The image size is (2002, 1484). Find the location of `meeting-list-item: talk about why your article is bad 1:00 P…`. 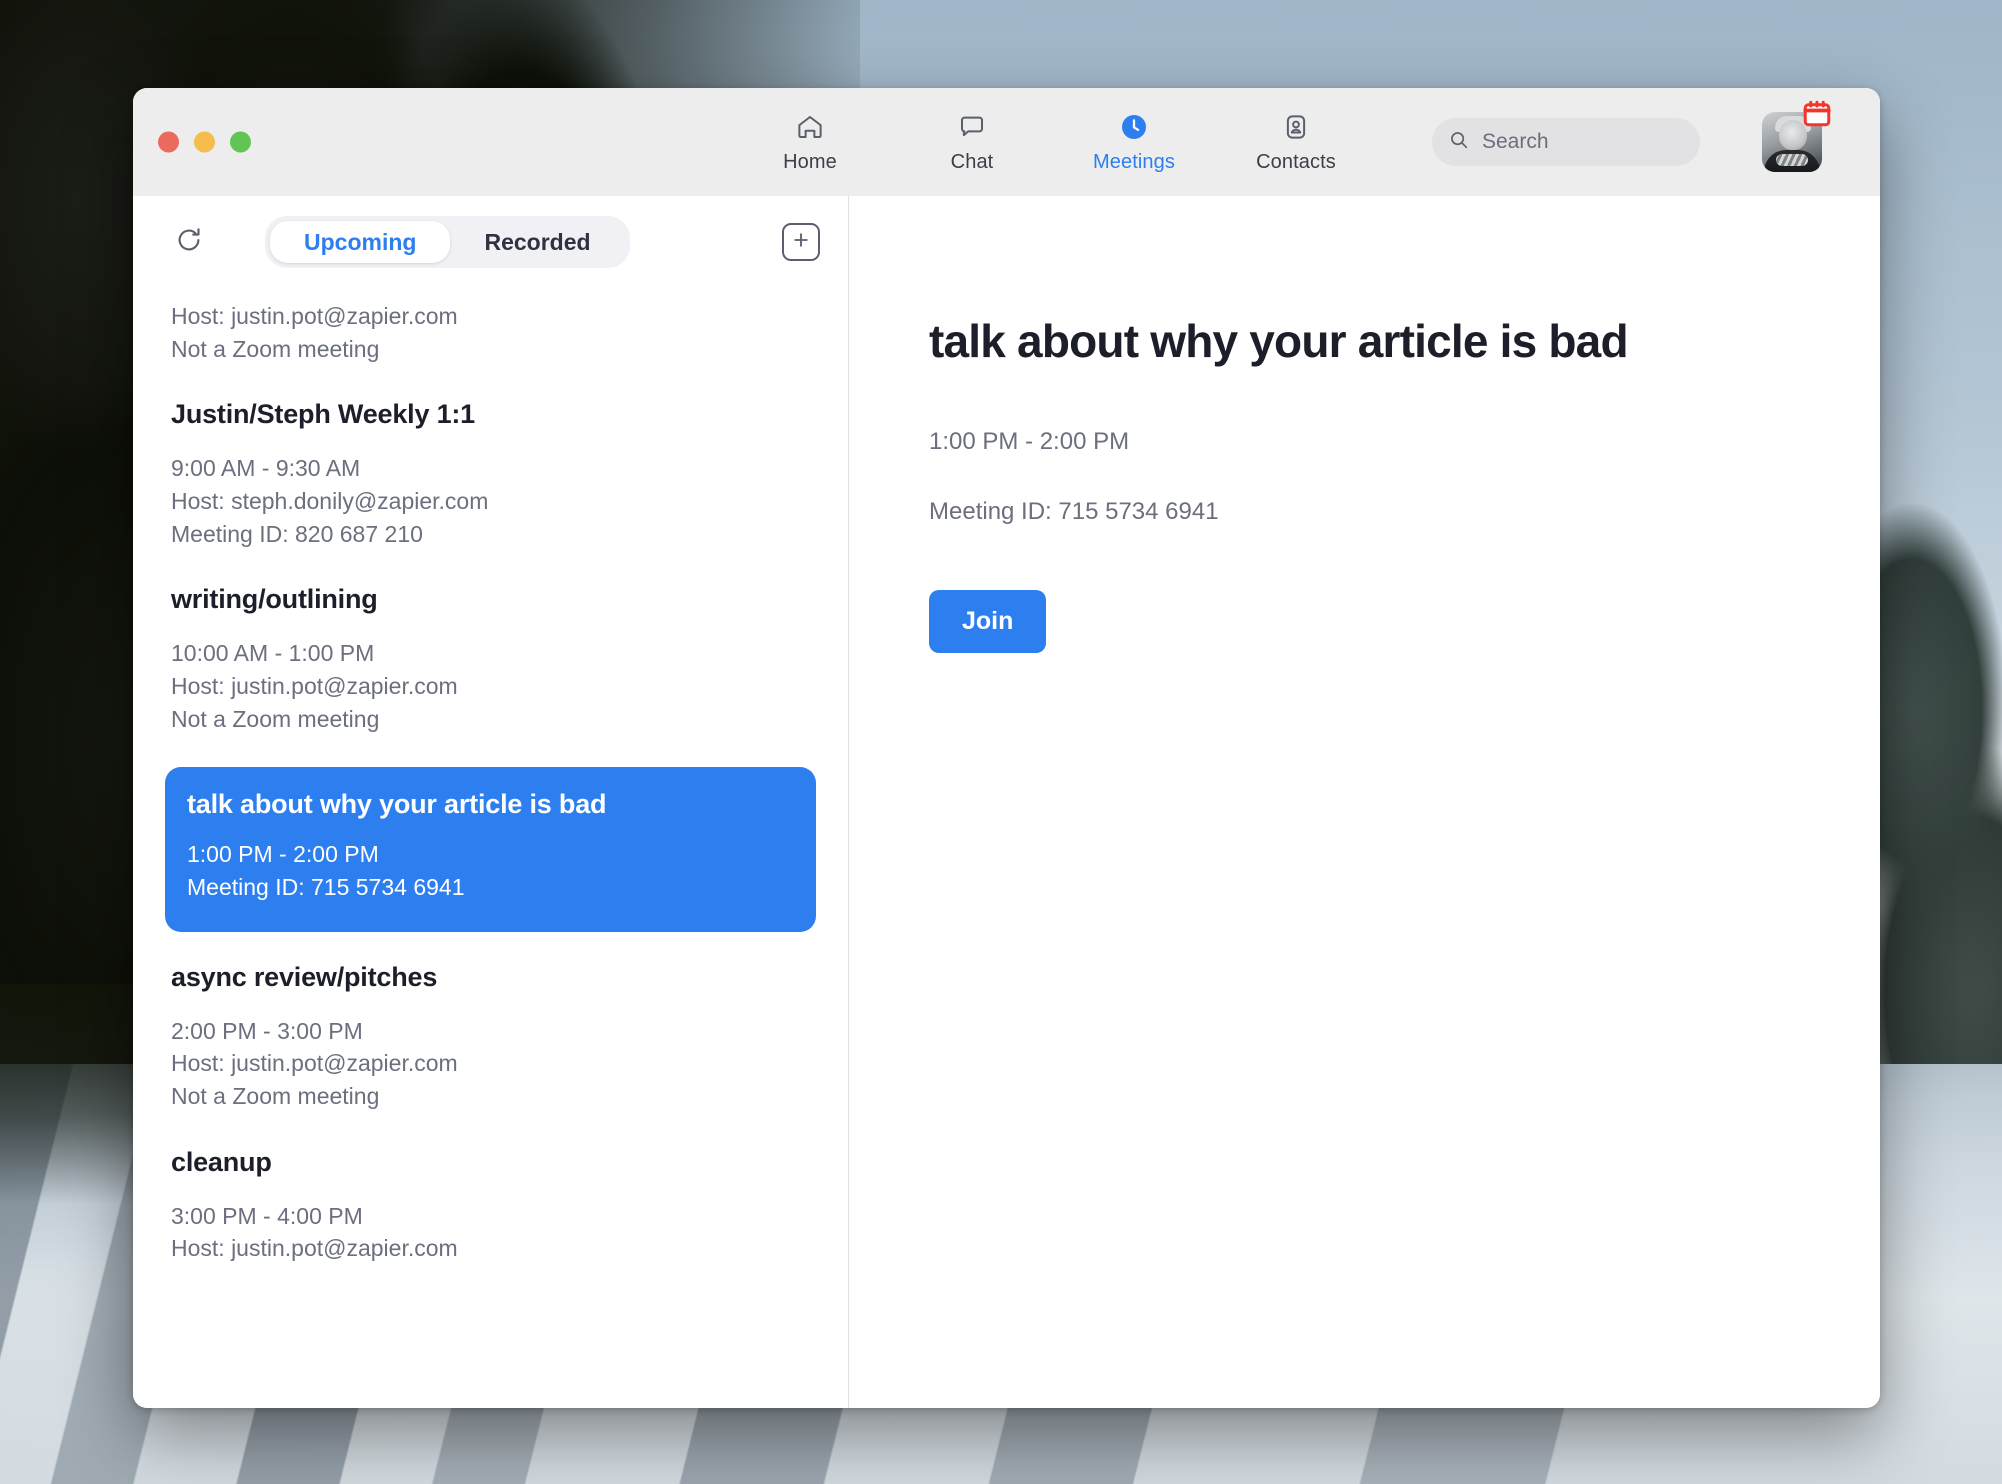

meeting-list-item: talk about why your article is bad 1:00 P… is located at coordinates (490, 849).